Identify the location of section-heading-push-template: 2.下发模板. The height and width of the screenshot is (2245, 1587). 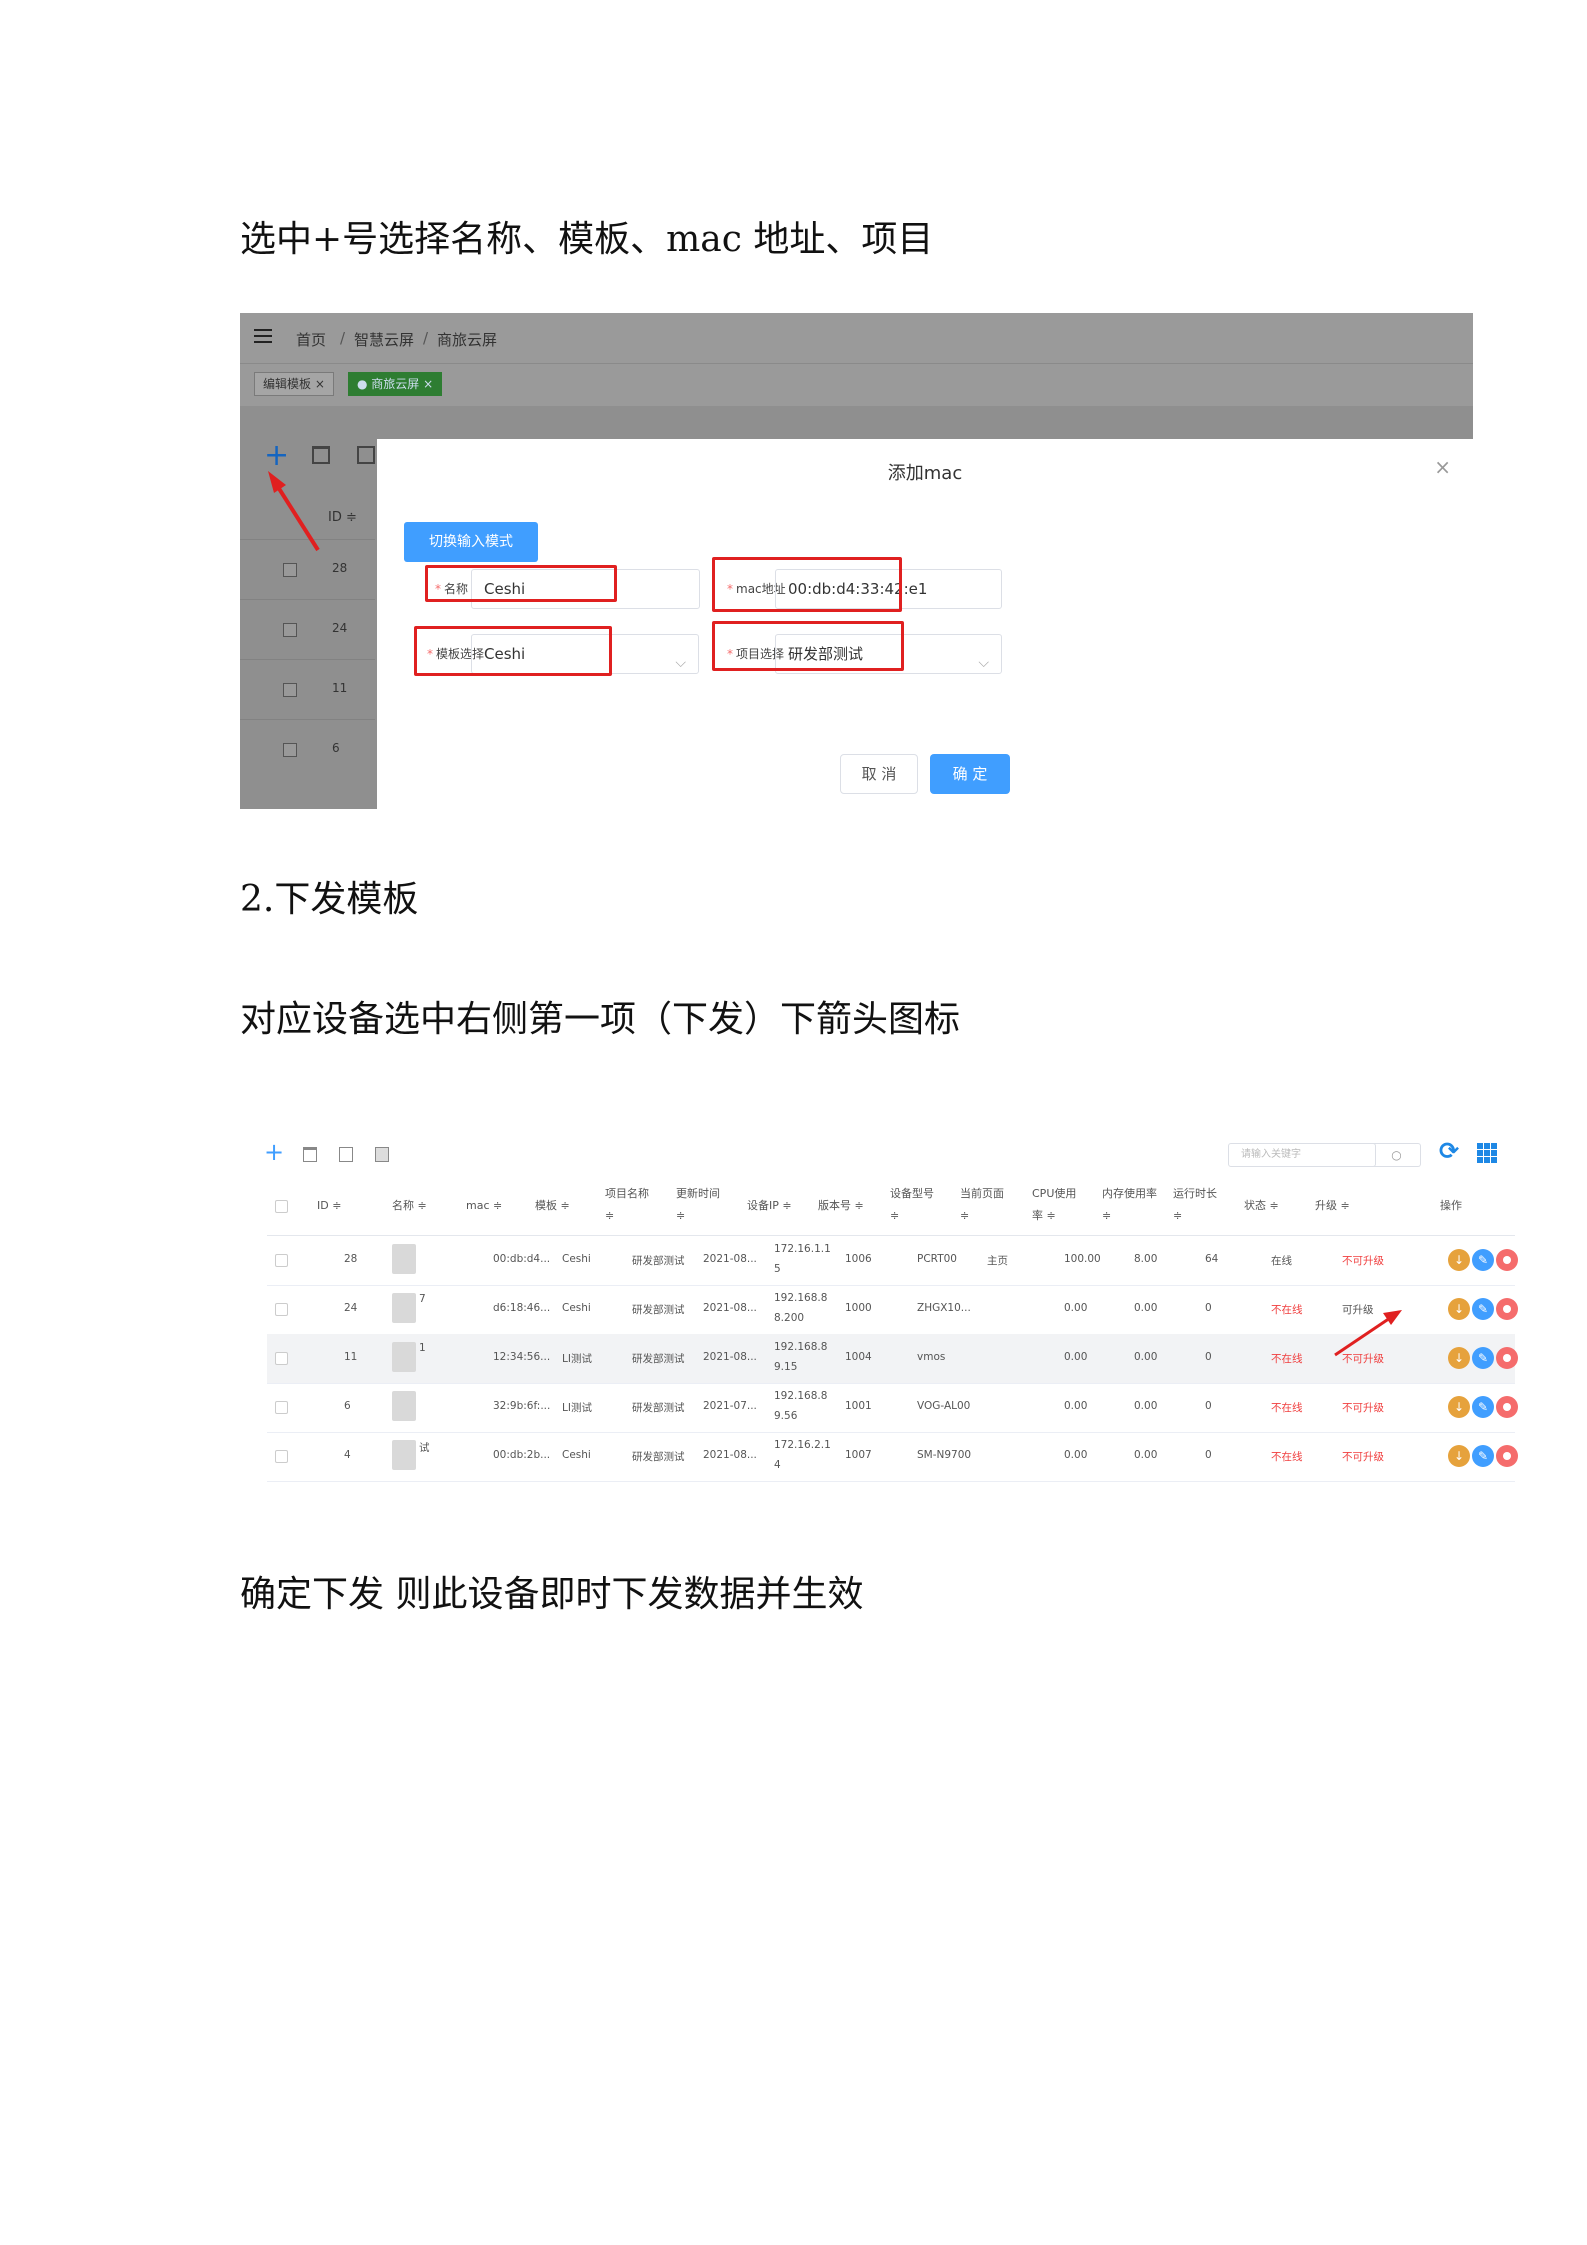
(329, 899).